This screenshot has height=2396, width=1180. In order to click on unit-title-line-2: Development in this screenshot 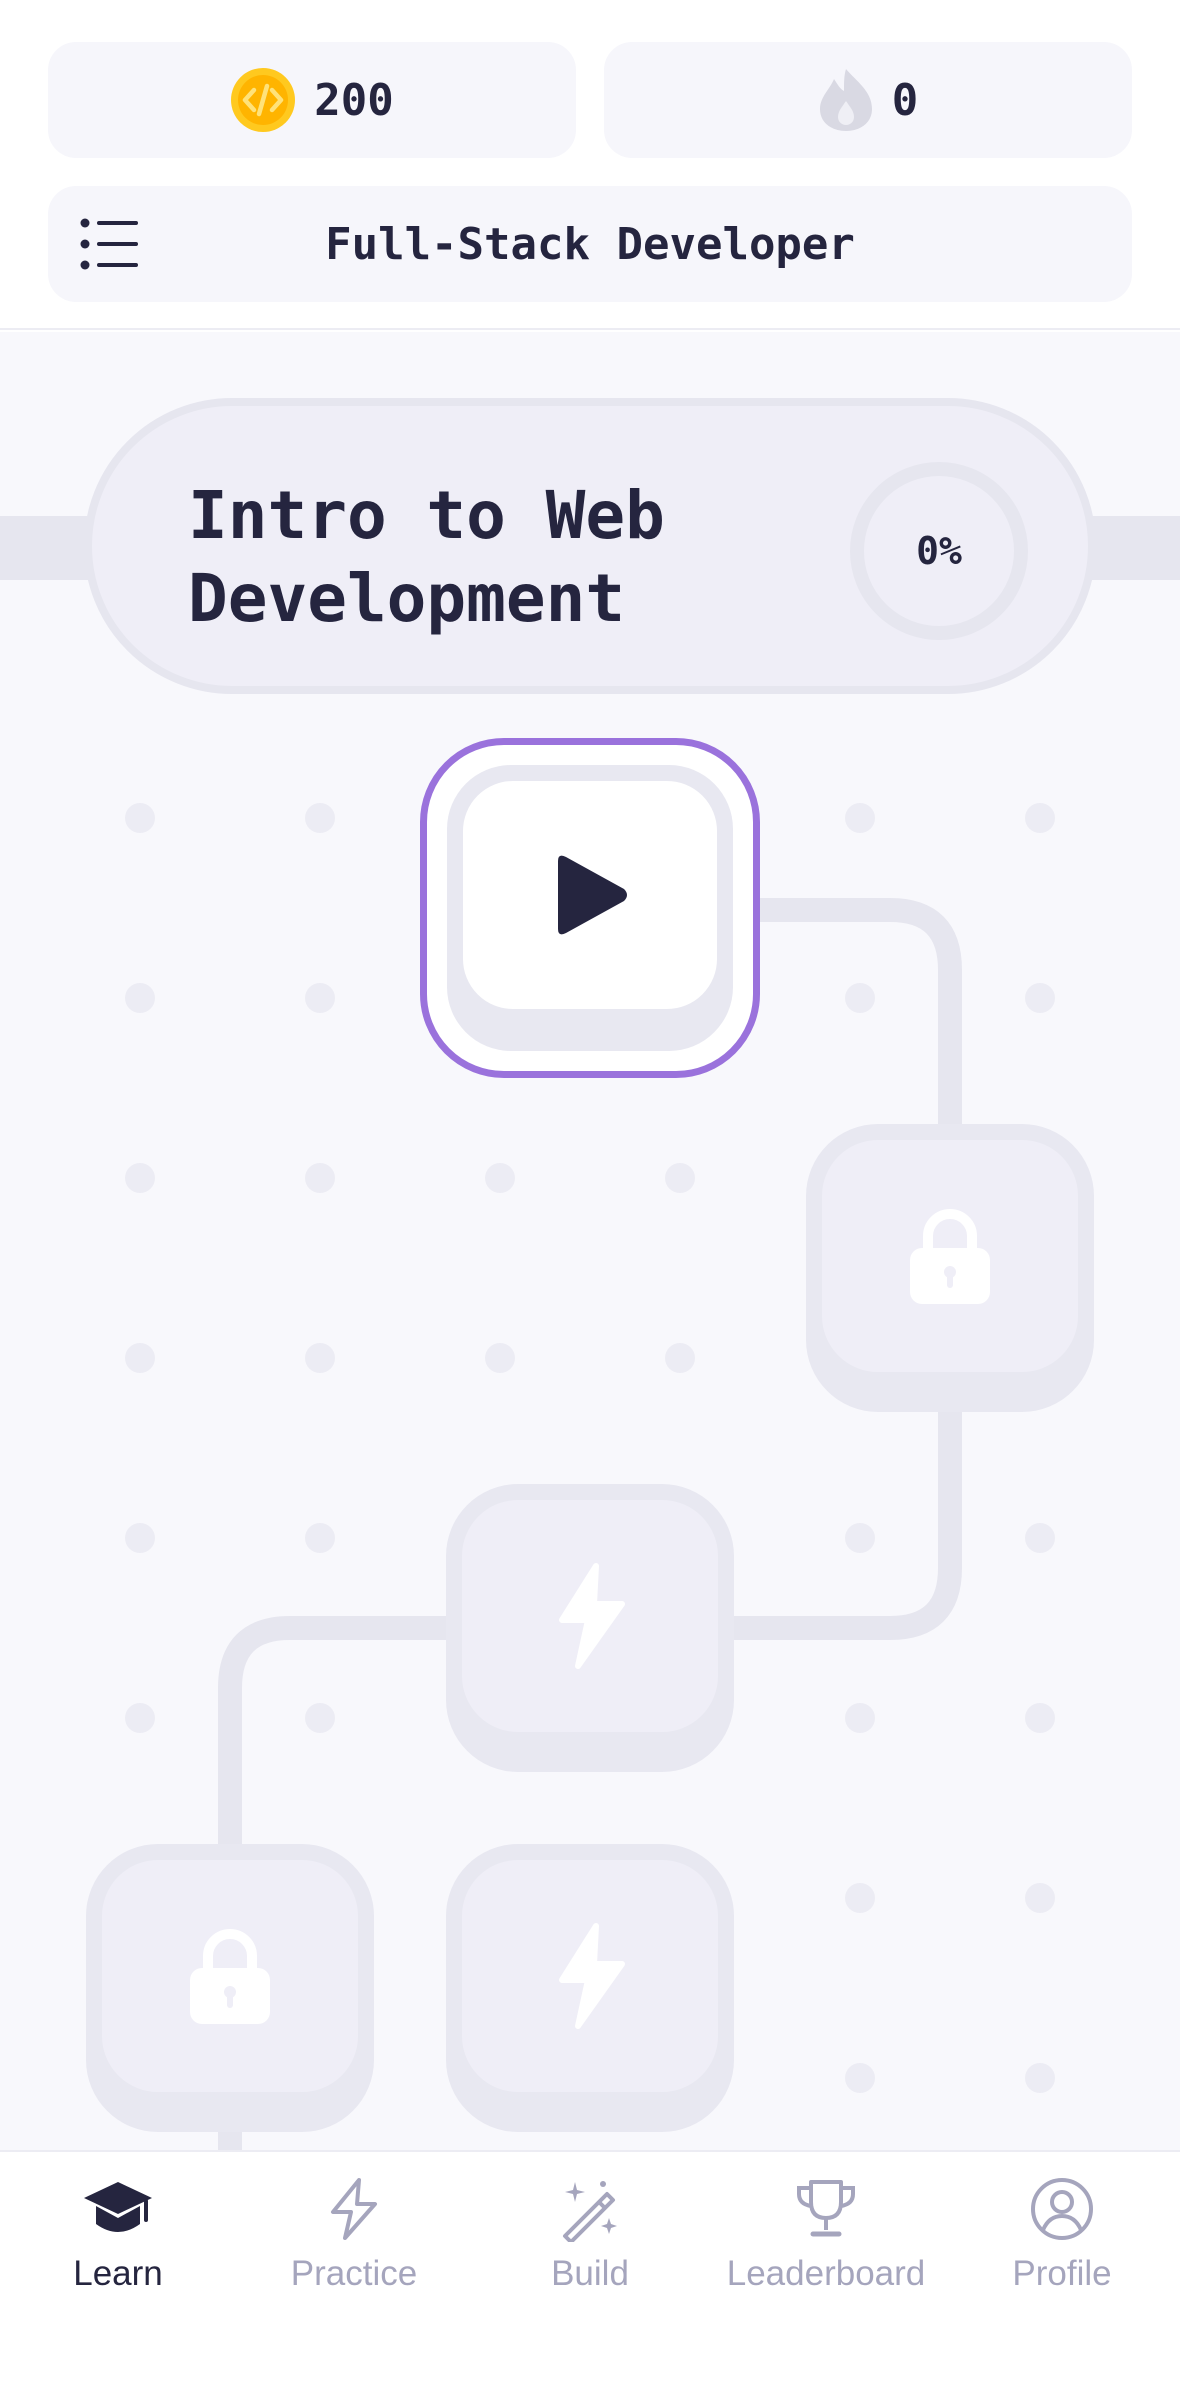, I will do `click(407, 598)`.